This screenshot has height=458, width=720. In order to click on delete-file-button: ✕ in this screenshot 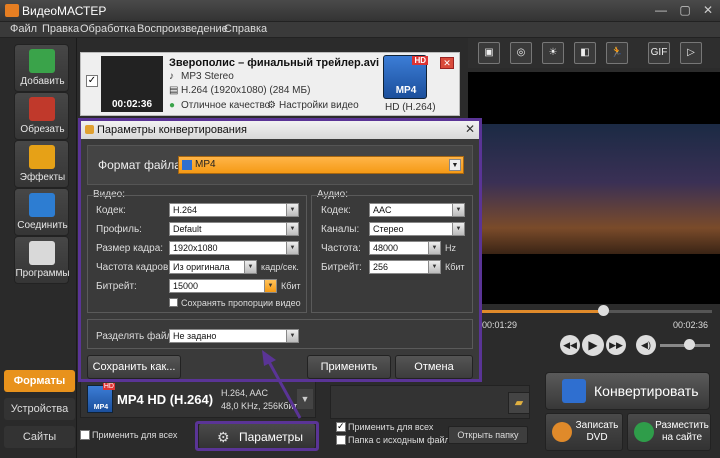, I will do `click(447, 63)`.